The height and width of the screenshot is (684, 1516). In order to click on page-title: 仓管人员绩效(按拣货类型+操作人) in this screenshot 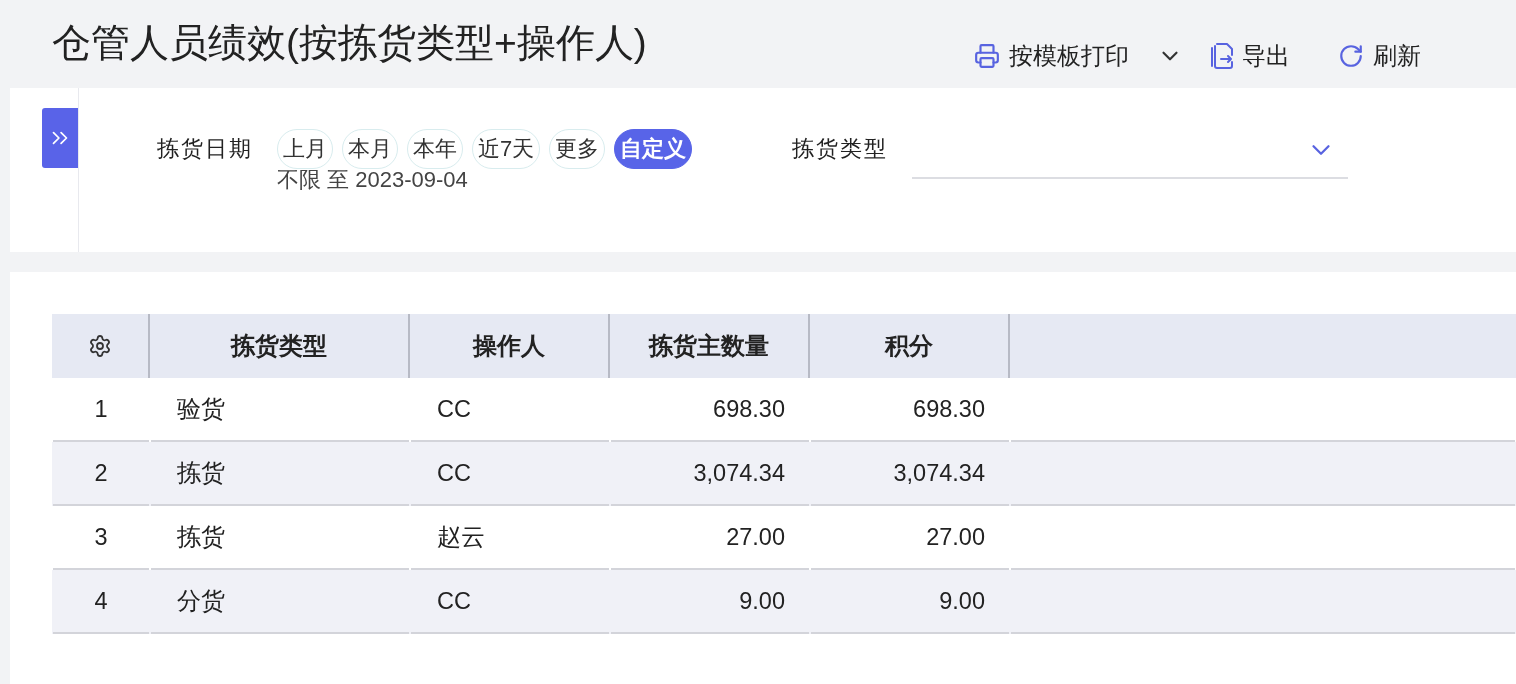, I will do `click(349, 43)`.